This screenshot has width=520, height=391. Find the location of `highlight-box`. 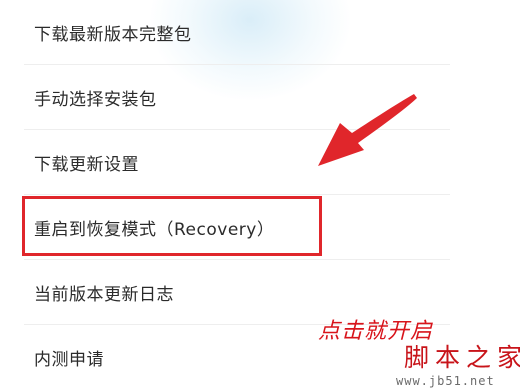

highlight-box is located at coordinates (172, 226).